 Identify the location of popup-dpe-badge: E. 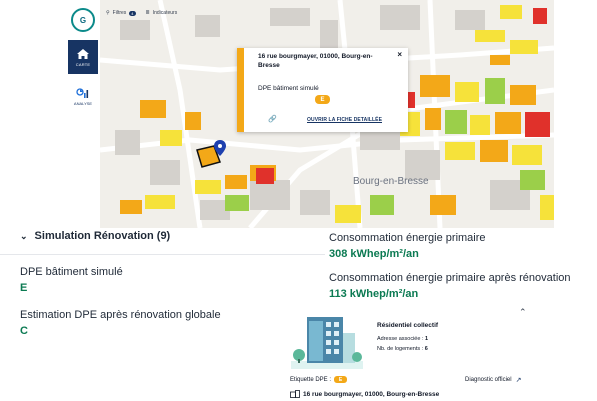
(322, 99).